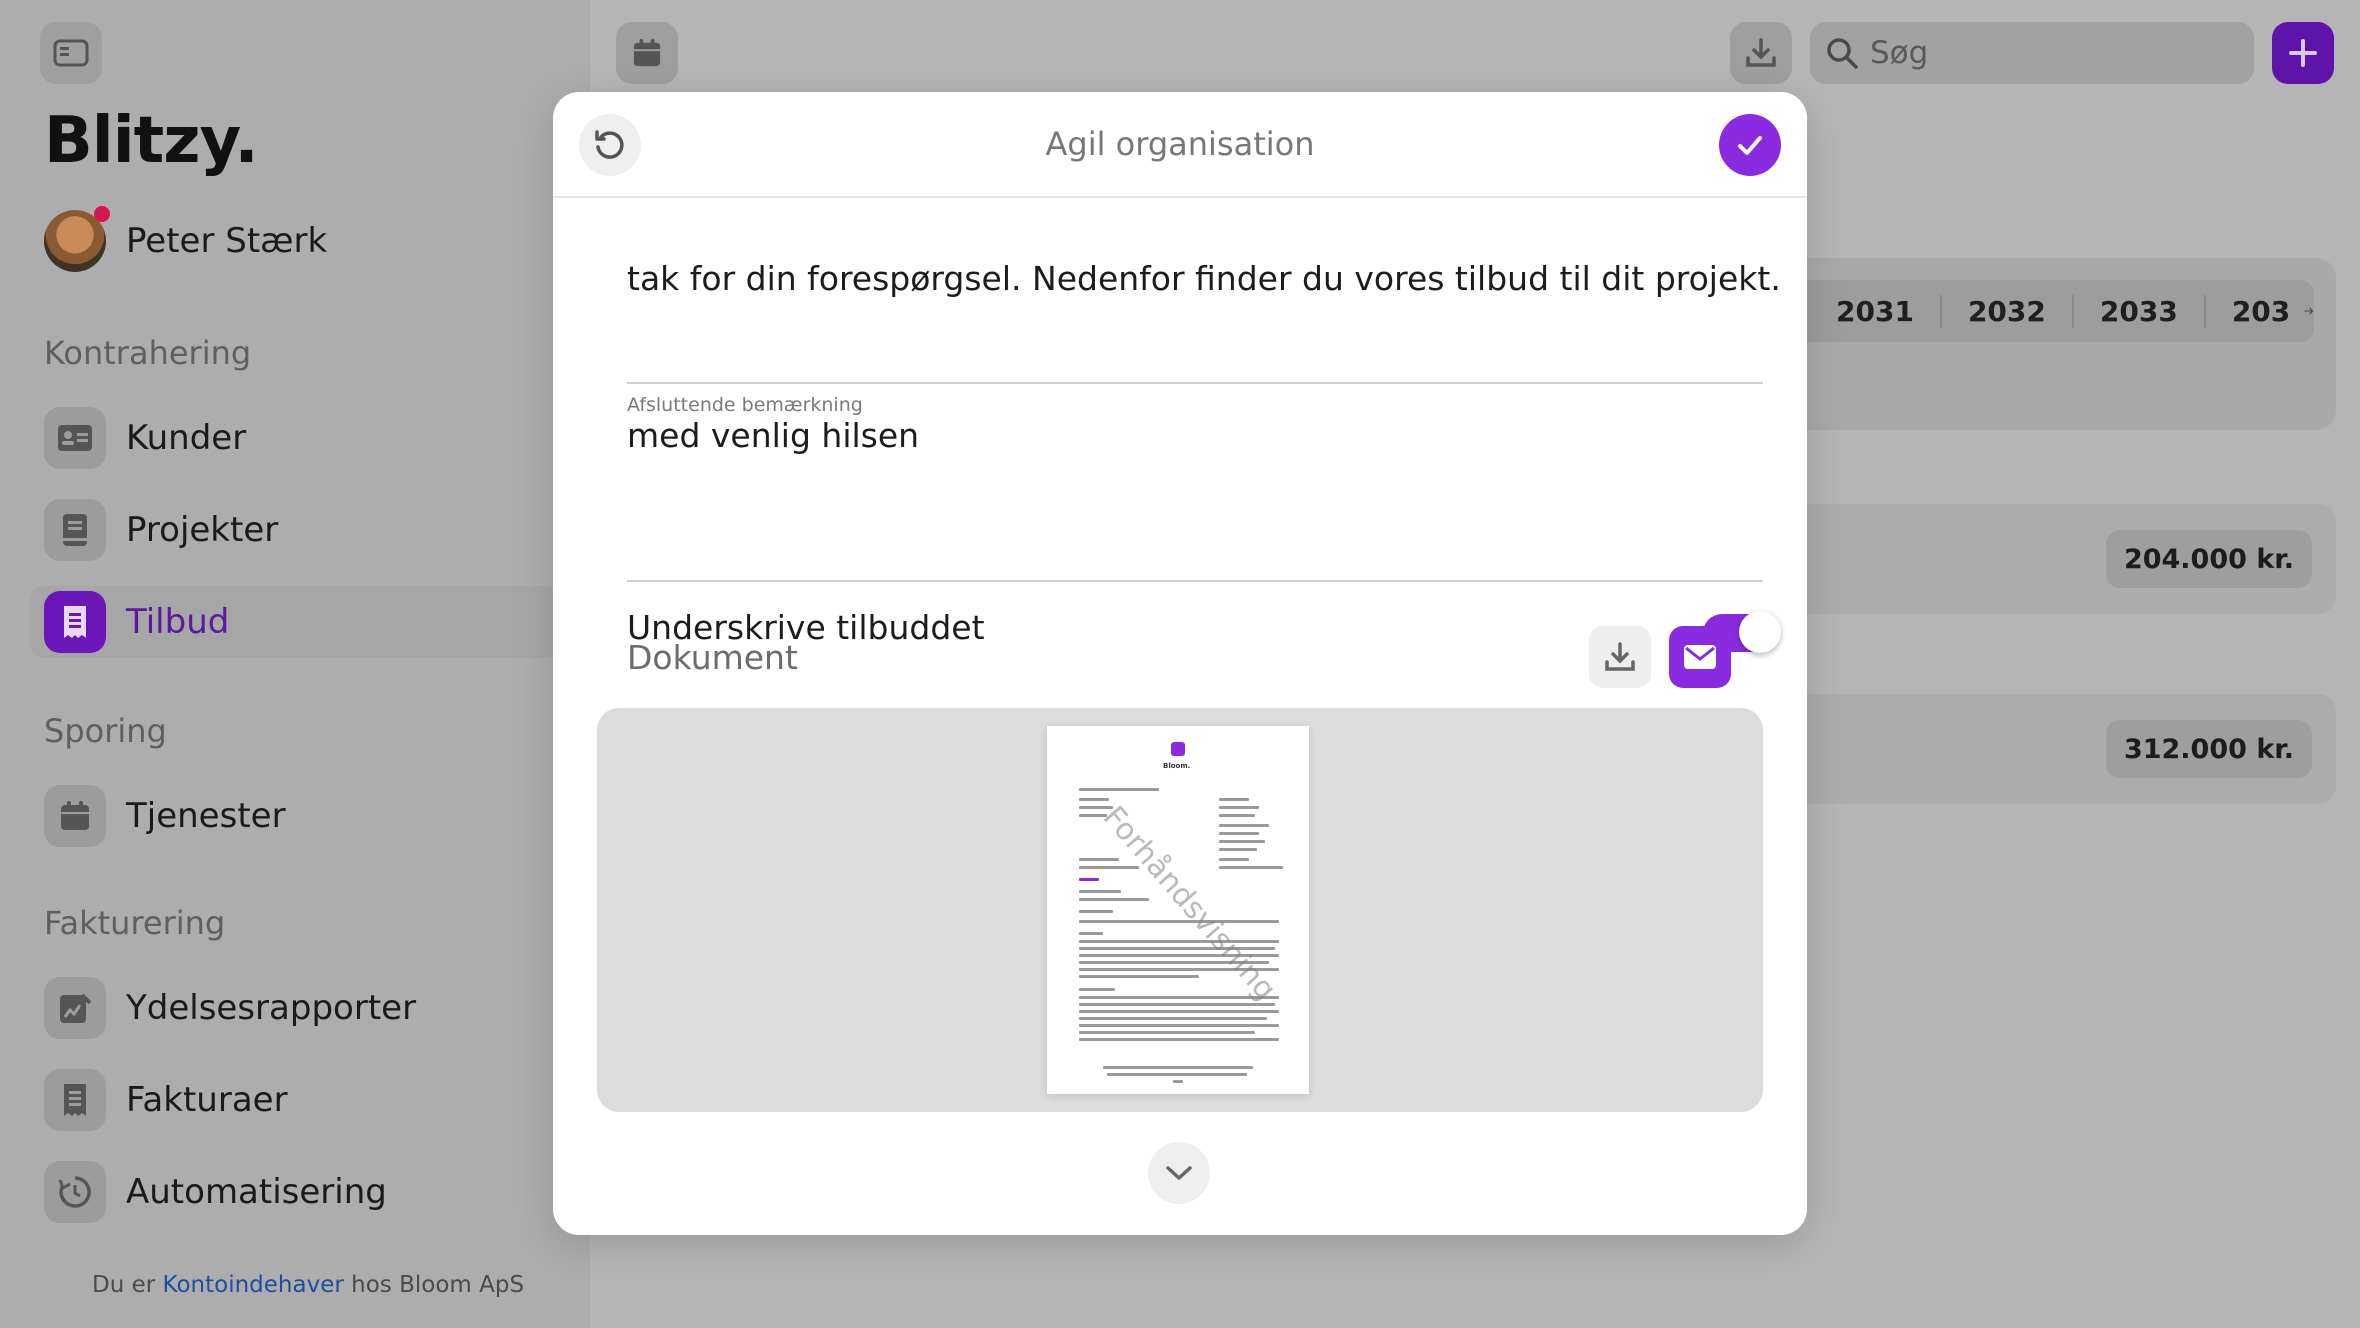 The image size is (2360, 1328). I want to click on sidebar-item-projekter: Projekter, so click(309, 530).